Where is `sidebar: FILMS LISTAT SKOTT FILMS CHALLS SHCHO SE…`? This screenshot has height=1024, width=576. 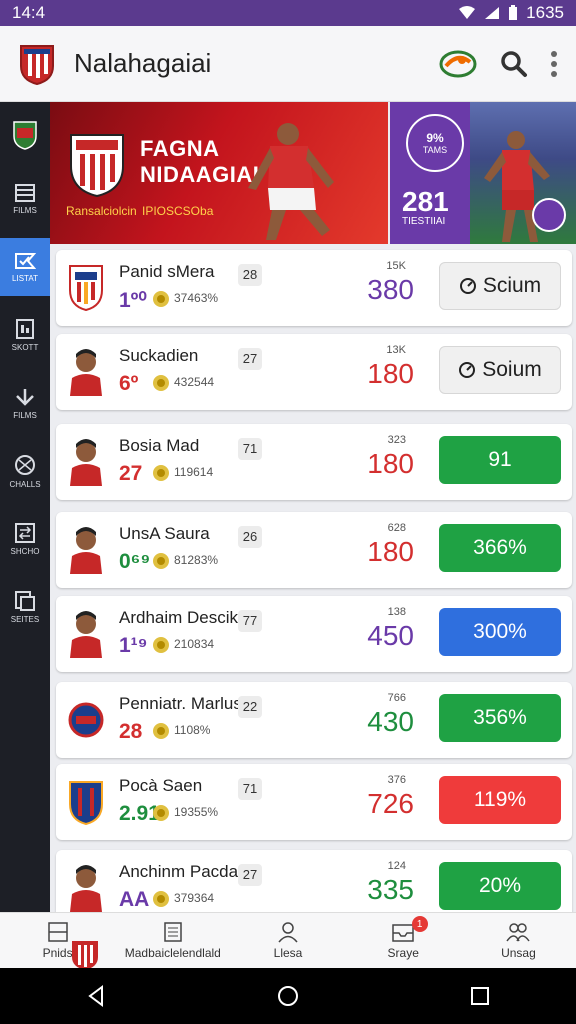
sidebar: FILMS LISTAT SKOTT FILMS CHALLS SHCHO SE… is located at coordinates (25, 507).